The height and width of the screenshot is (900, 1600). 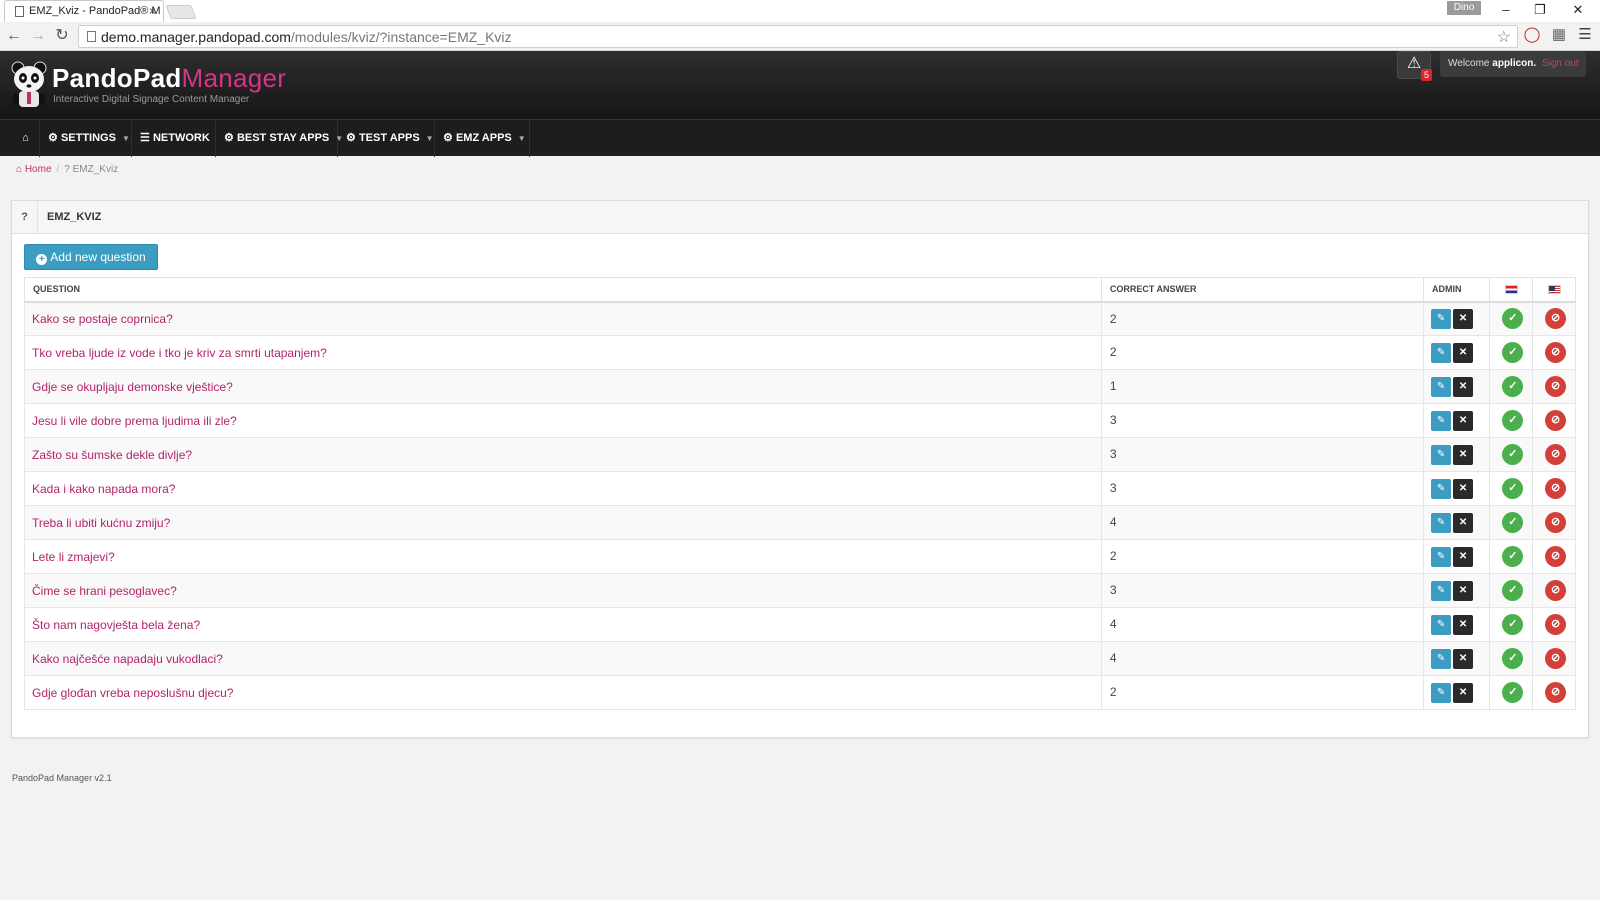 What do you see at coordinates (1464, 8) in the screenshot?
I see `browser-user-badge: Dino` at bounding box center [1464, 8].